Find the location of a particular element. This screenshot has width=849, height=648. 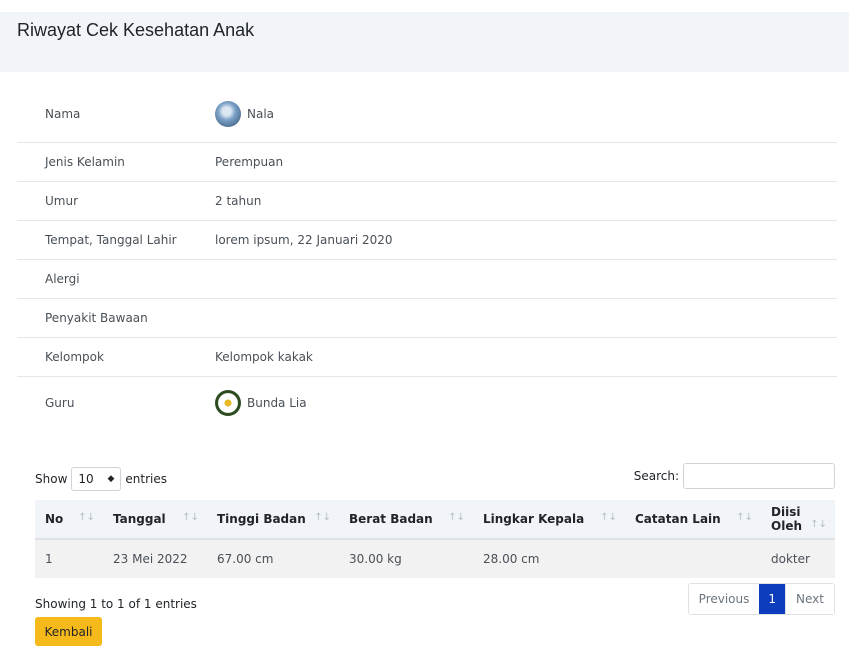

entries-label: entries is located at coordinates (146, 479).